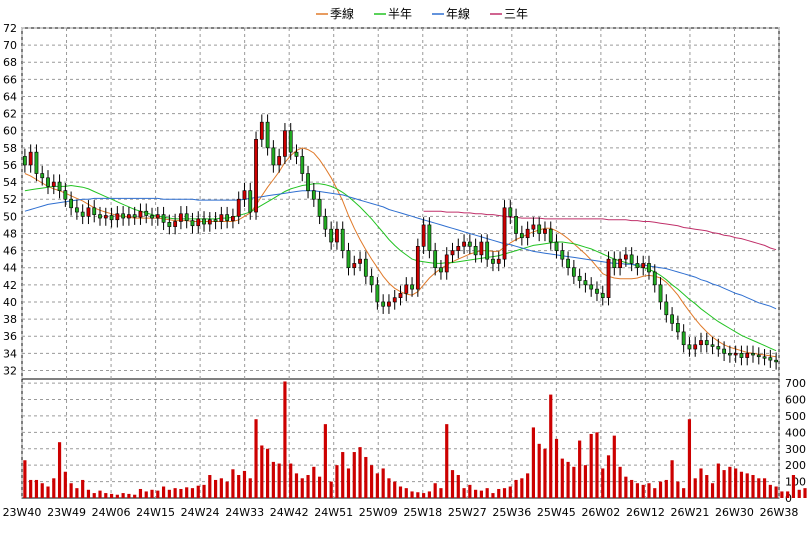 The width and height of the screenshot is (808, 540). I want to click on price-tick-label: 40, so click(10, 302).